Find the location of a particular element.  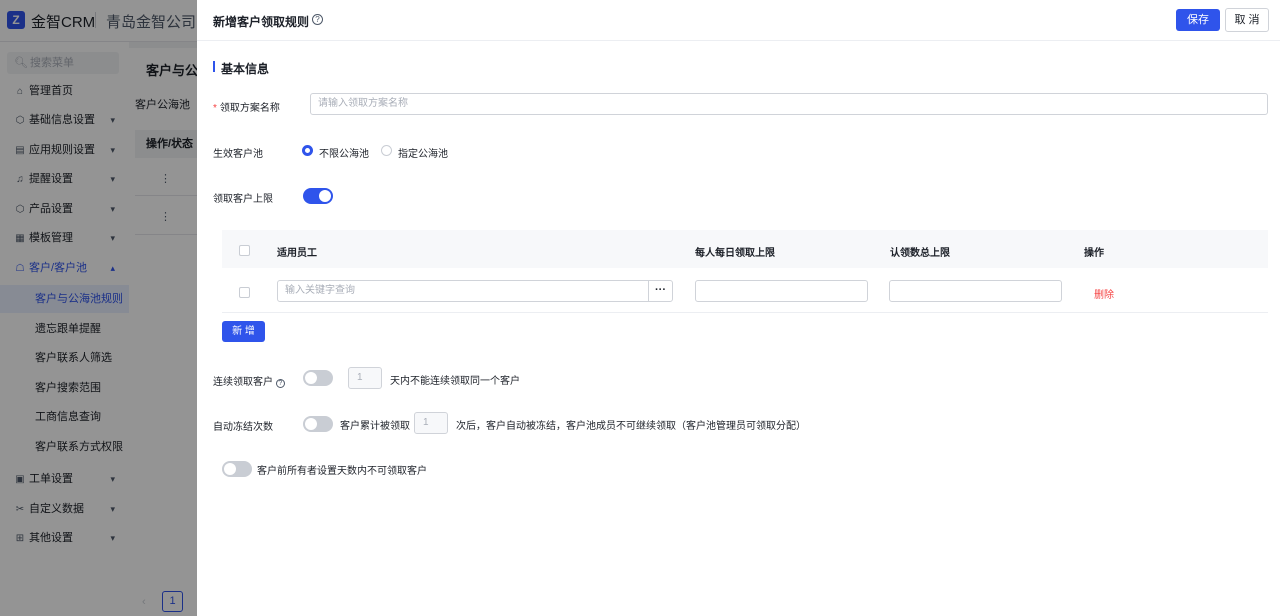

plan-name-label-text: 领取方案名称 is located at coordinates (249, 108).